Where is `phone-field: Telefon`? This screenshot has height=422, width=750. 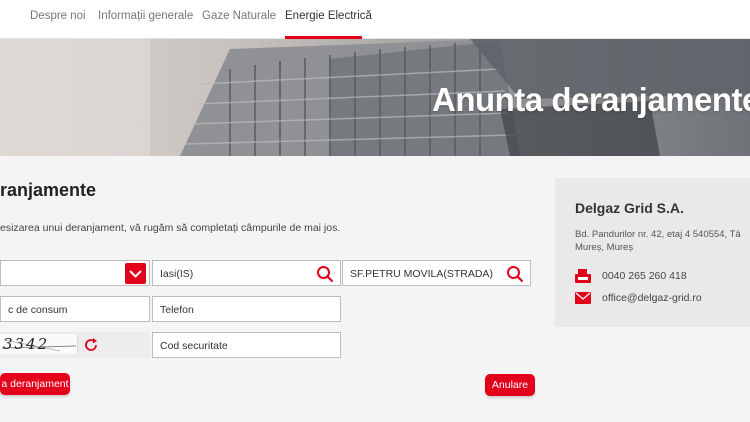 phone-field: Telefon is located at coordinates (246, 309).